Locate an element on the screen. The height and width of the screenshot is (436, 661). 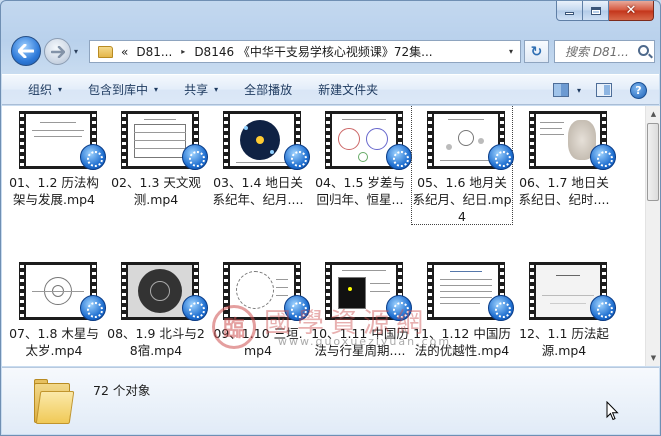
file-item: 02、1.3 天文观测.mp4 is located at coordinates (157, 165).